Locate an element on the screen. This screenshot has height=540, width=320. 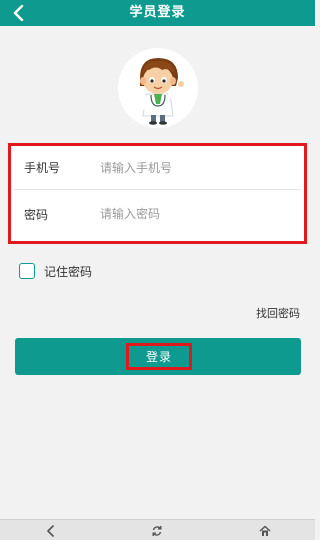
app-header: 学员登录 is located at coordinates (157, 13).